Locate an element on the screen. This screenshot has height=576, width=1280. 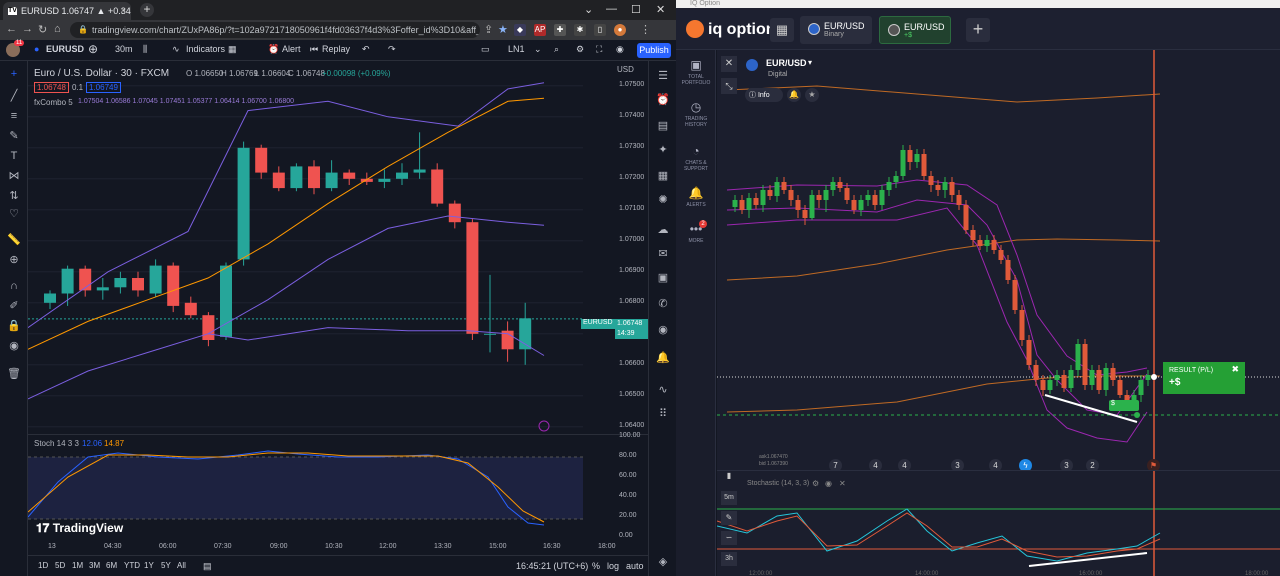
percent-scale-toggle: % is located at coordinates (596, 566).